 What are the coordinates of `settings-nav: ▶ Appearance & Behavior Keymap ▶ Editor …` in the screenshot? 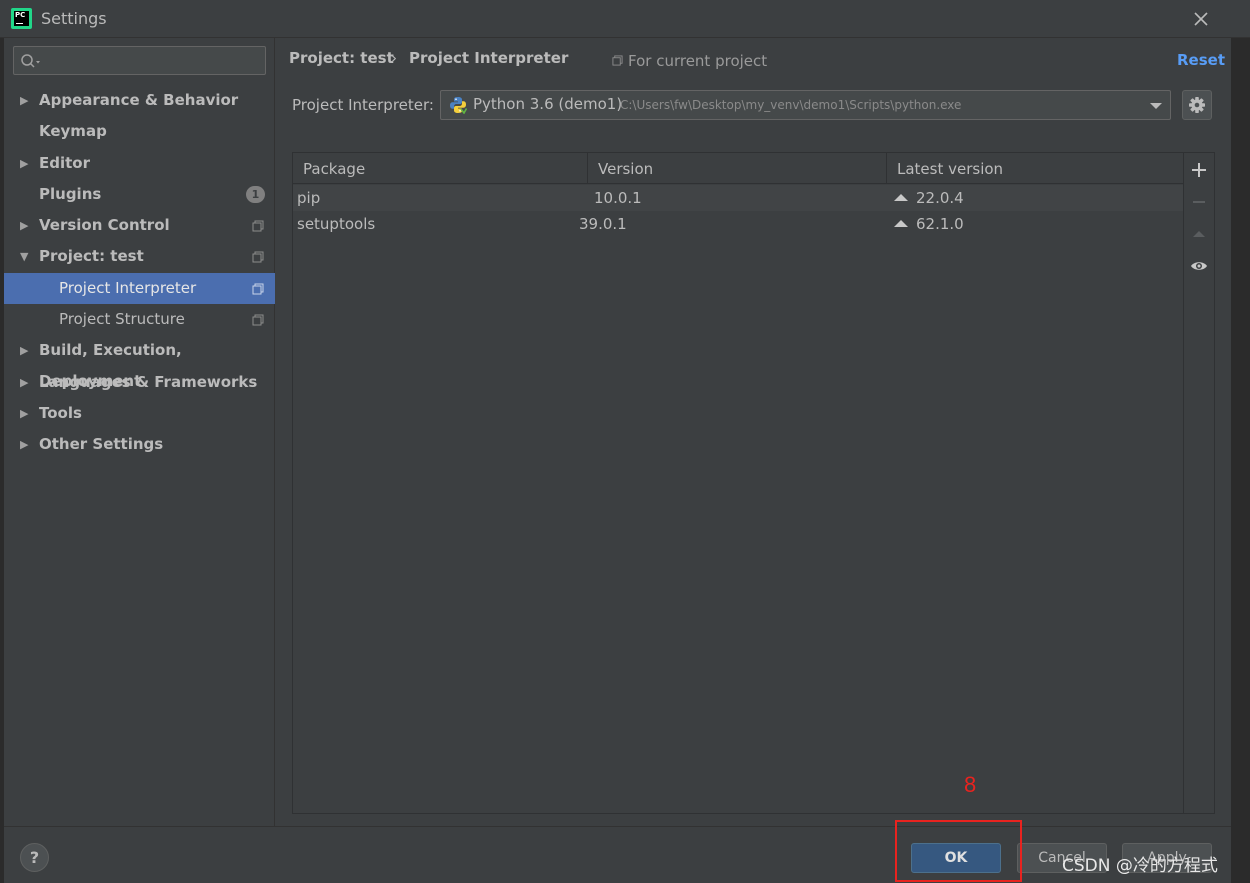 It's located at (139, 273).